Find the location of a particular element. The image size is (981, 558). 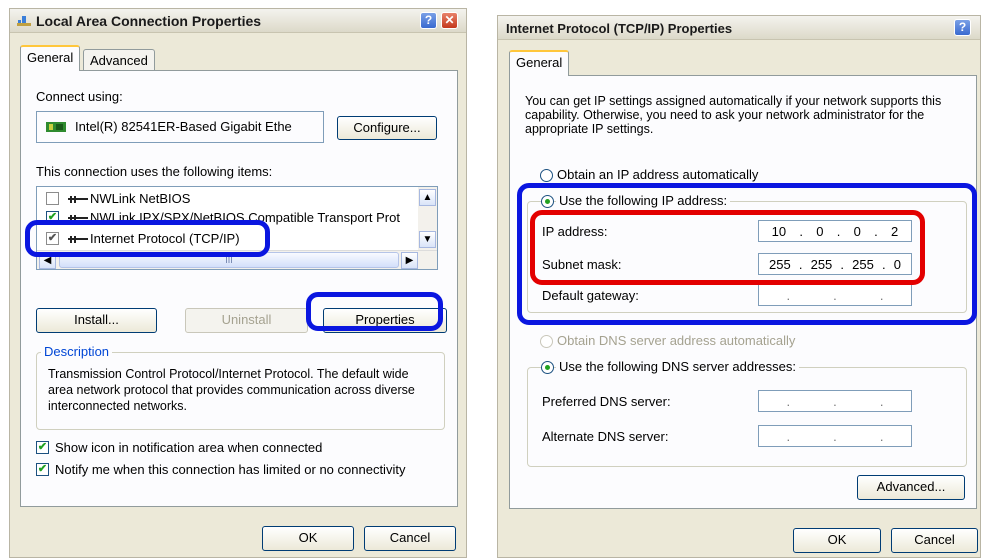

list-item: NWLink NetBIOS is located at coordinates (227, 199).